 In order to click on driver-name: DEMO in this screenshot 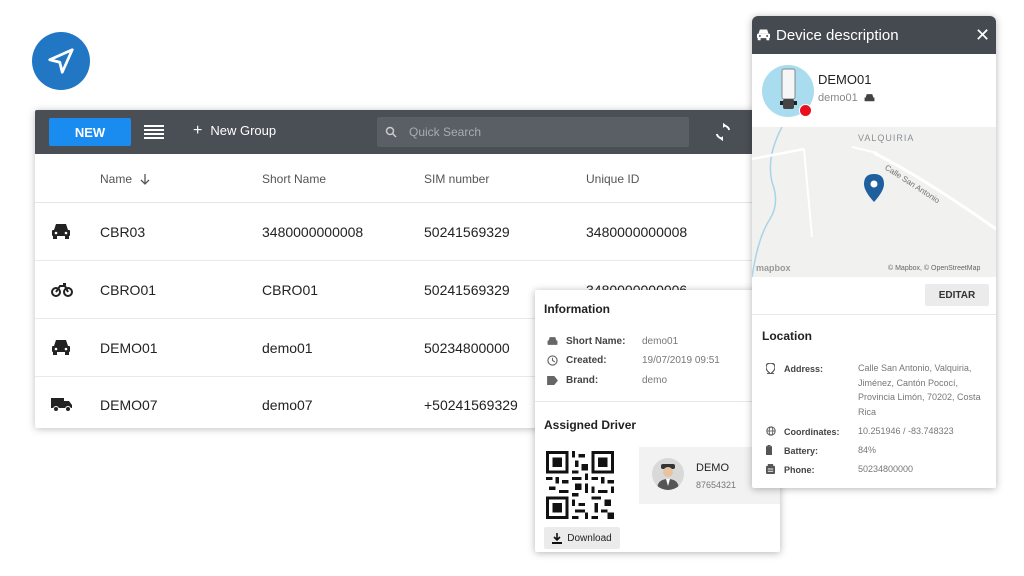, I will do `click(712, 468)`.